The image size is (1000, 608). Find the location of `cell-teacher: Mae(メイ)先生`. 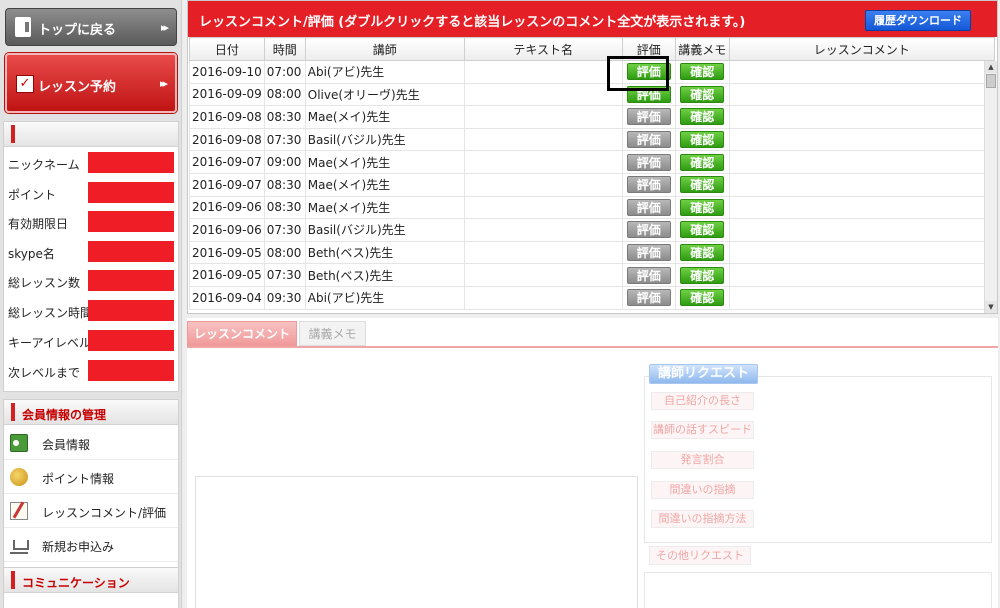

cell-teacher: Mae(メイ)先生 is located at coordinates (384, 185).